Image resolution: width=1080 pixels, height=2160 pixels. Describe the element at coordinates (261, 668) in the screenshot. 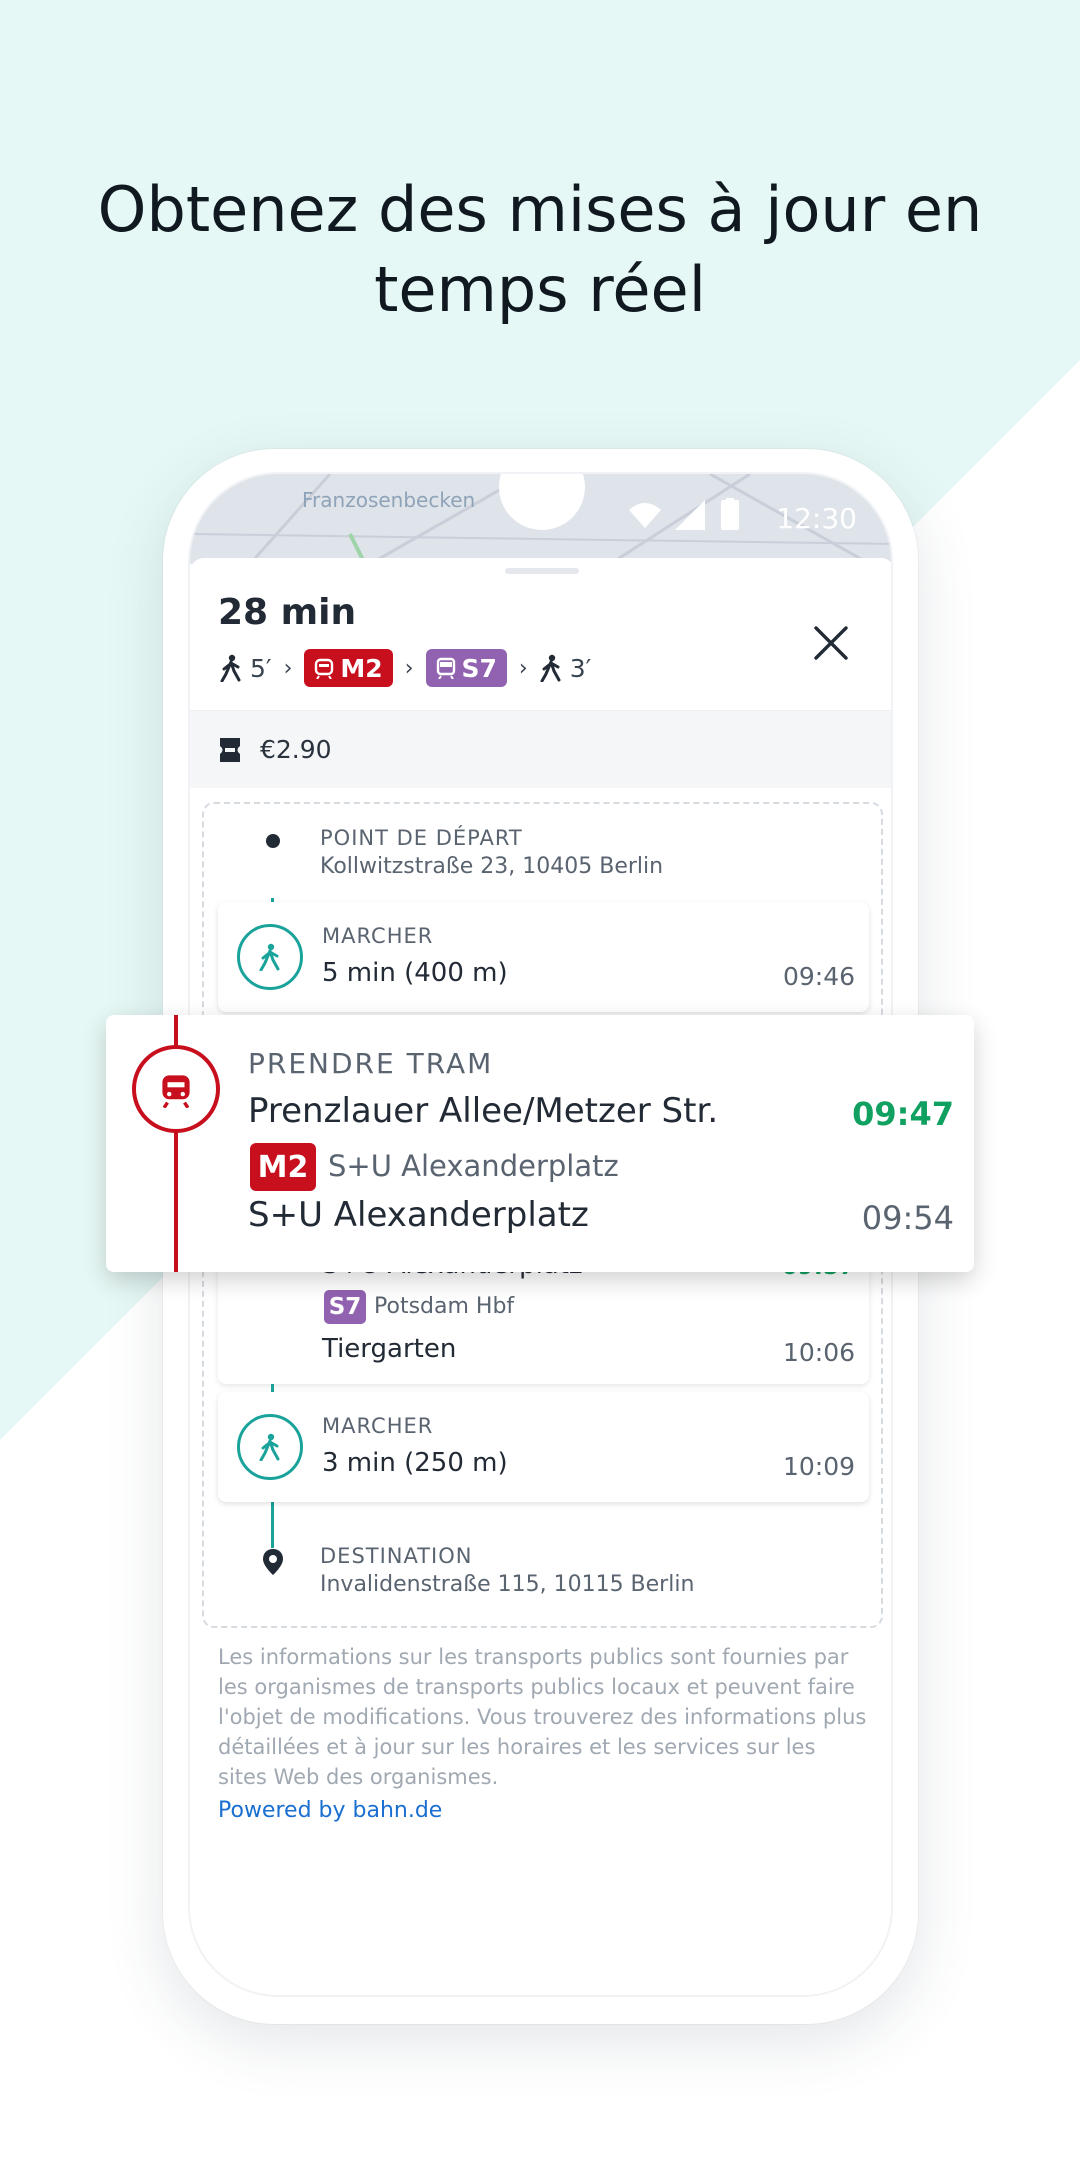

I see `walk-start-minutes: 5′` at that location.